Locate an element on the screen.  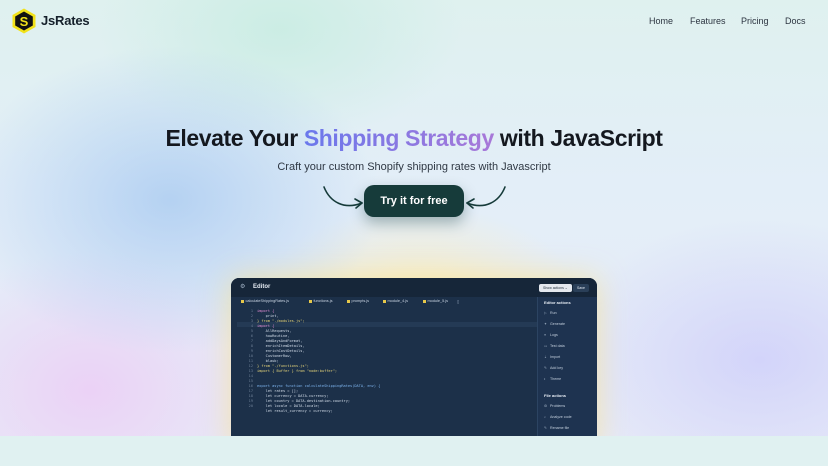
settings-icon: ⚙ is located at coordinates (242, 286).